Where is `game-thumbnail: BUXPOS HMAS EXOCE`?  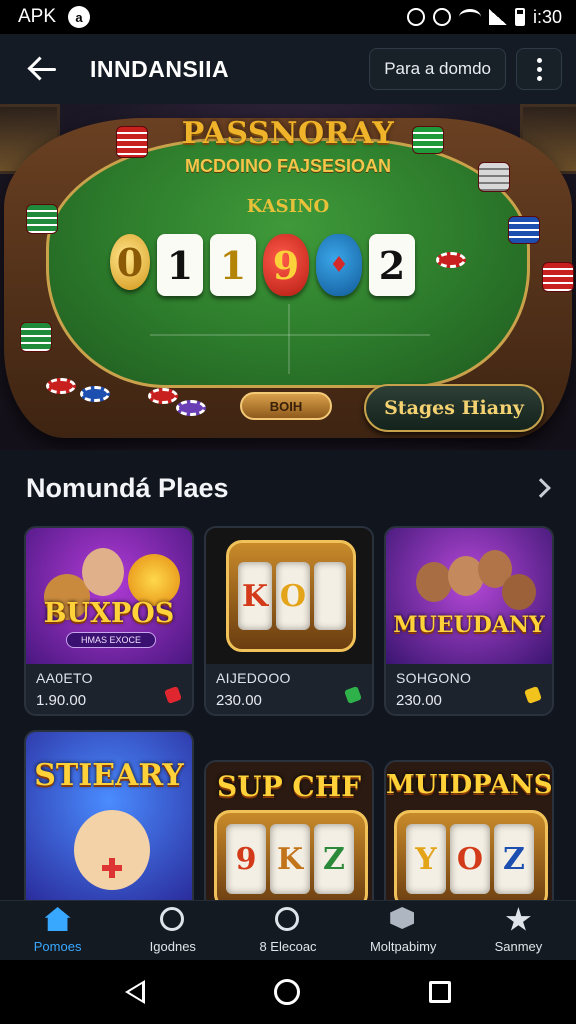 game-thumbnail: BUXPOS HMAS EXOCE is located at coordinates (109, 596).